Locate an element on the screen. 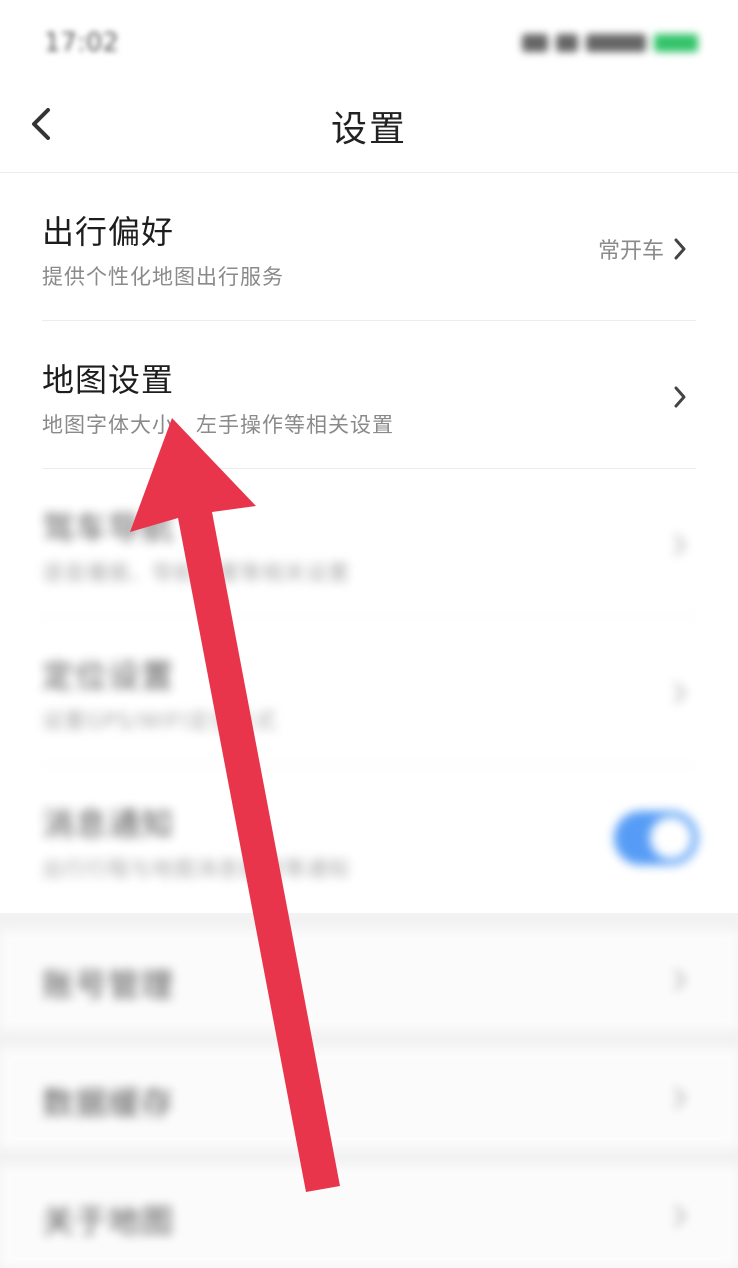  status-icons is located at coordinates (578, 43).